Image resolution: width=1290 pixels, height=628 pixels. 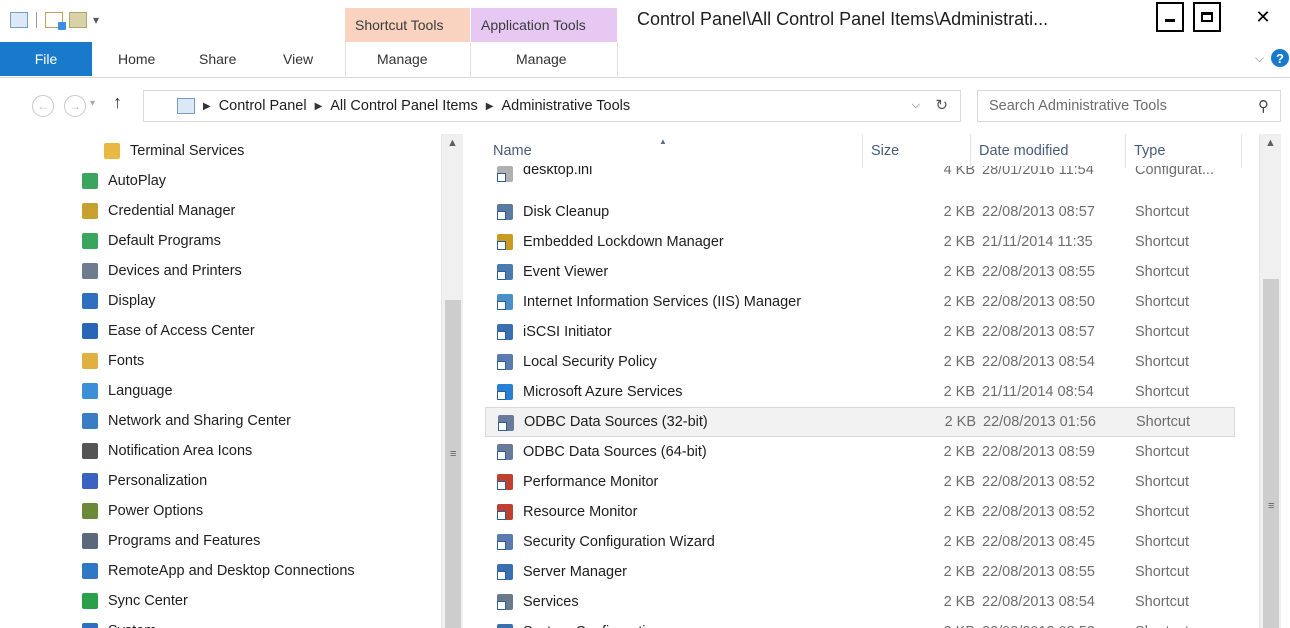 I want to click on nav-item: Notification Area Icons, so click(x=167, y=451).